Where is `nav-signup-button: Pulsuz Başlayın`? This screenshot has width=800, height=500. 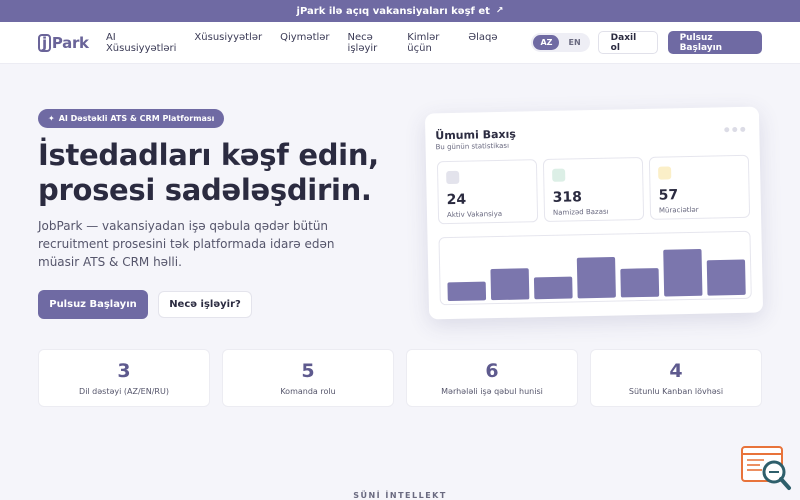 nav-signup-button: Pulsuz Başlayın is located at coordinates (714, 42).